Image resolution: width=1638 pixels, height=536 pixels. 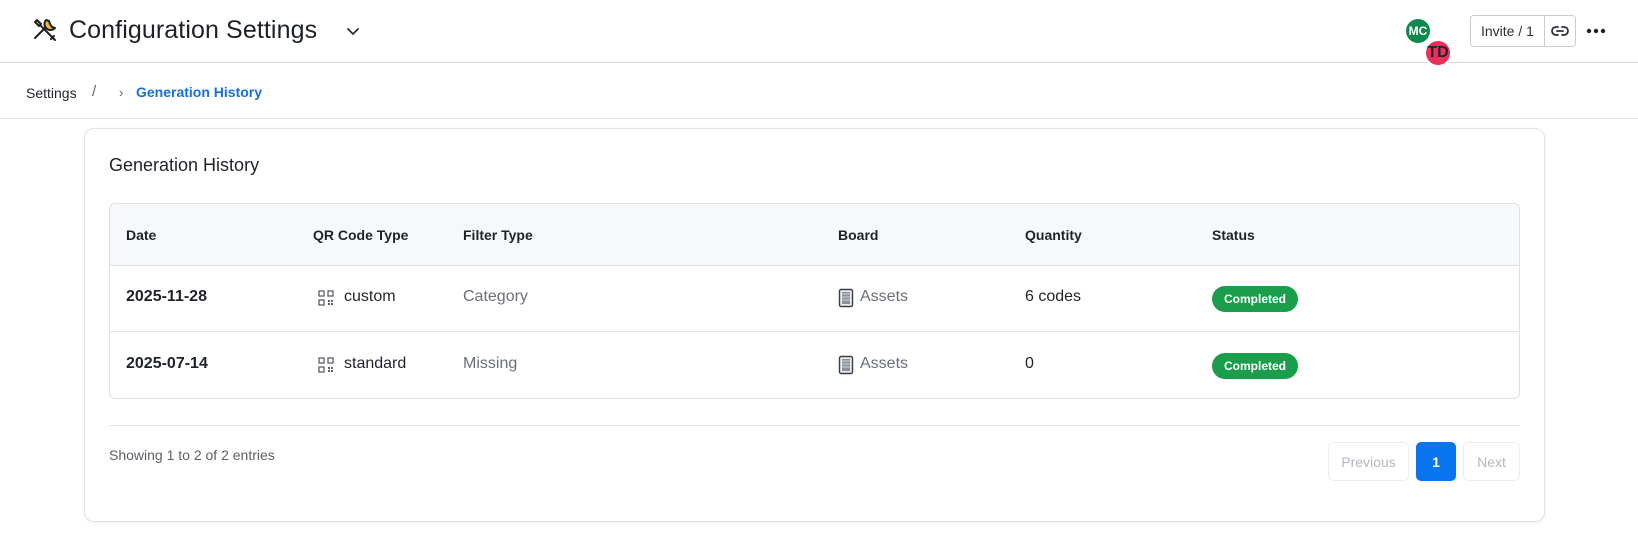 I want to click on more-horizontal-icon, so click(x=1596, y=31).